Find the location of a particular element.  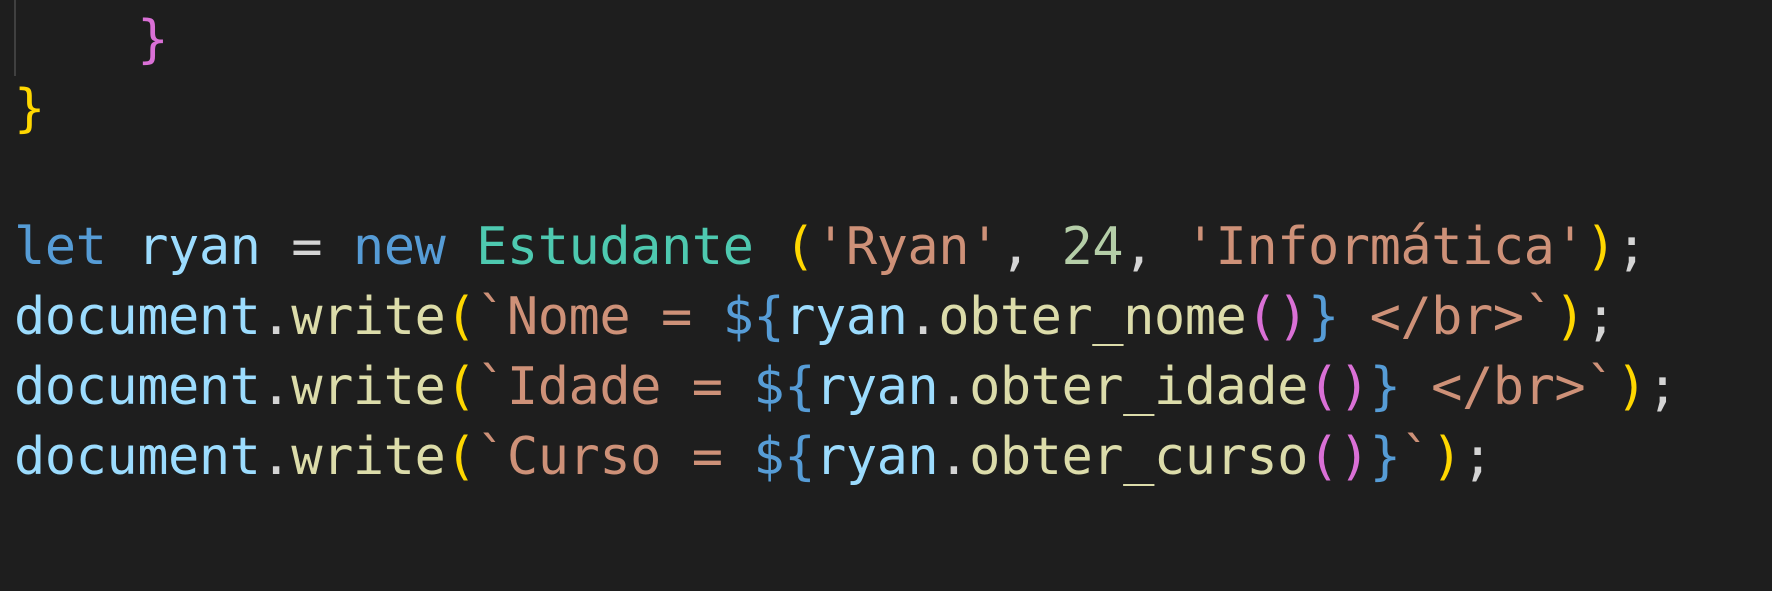

code-token: new is located at coordinates (399, 247).